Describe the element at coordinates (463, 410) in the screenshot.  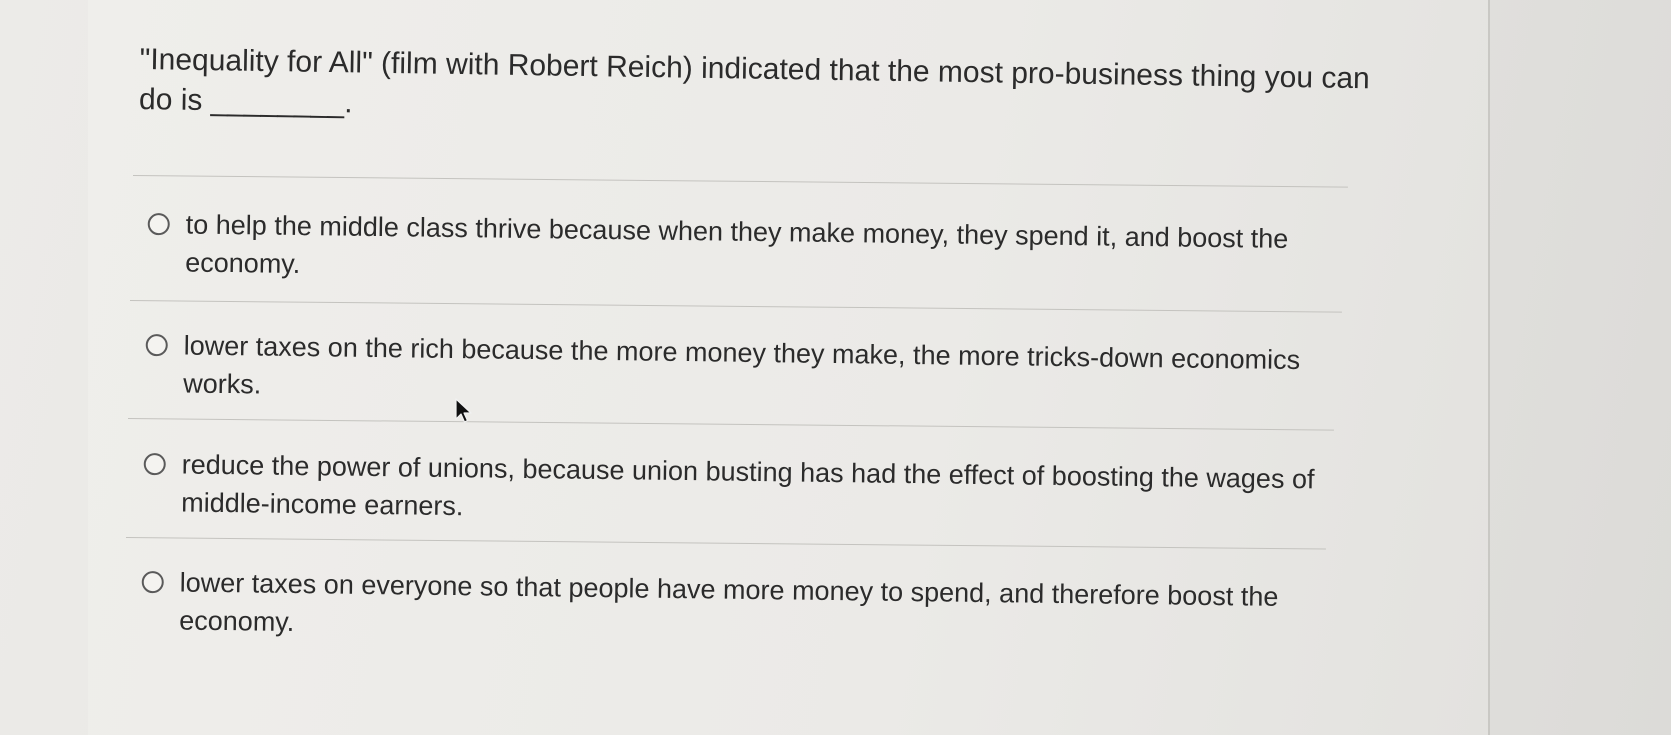
I see `mouse-pointer-icon` at that location.